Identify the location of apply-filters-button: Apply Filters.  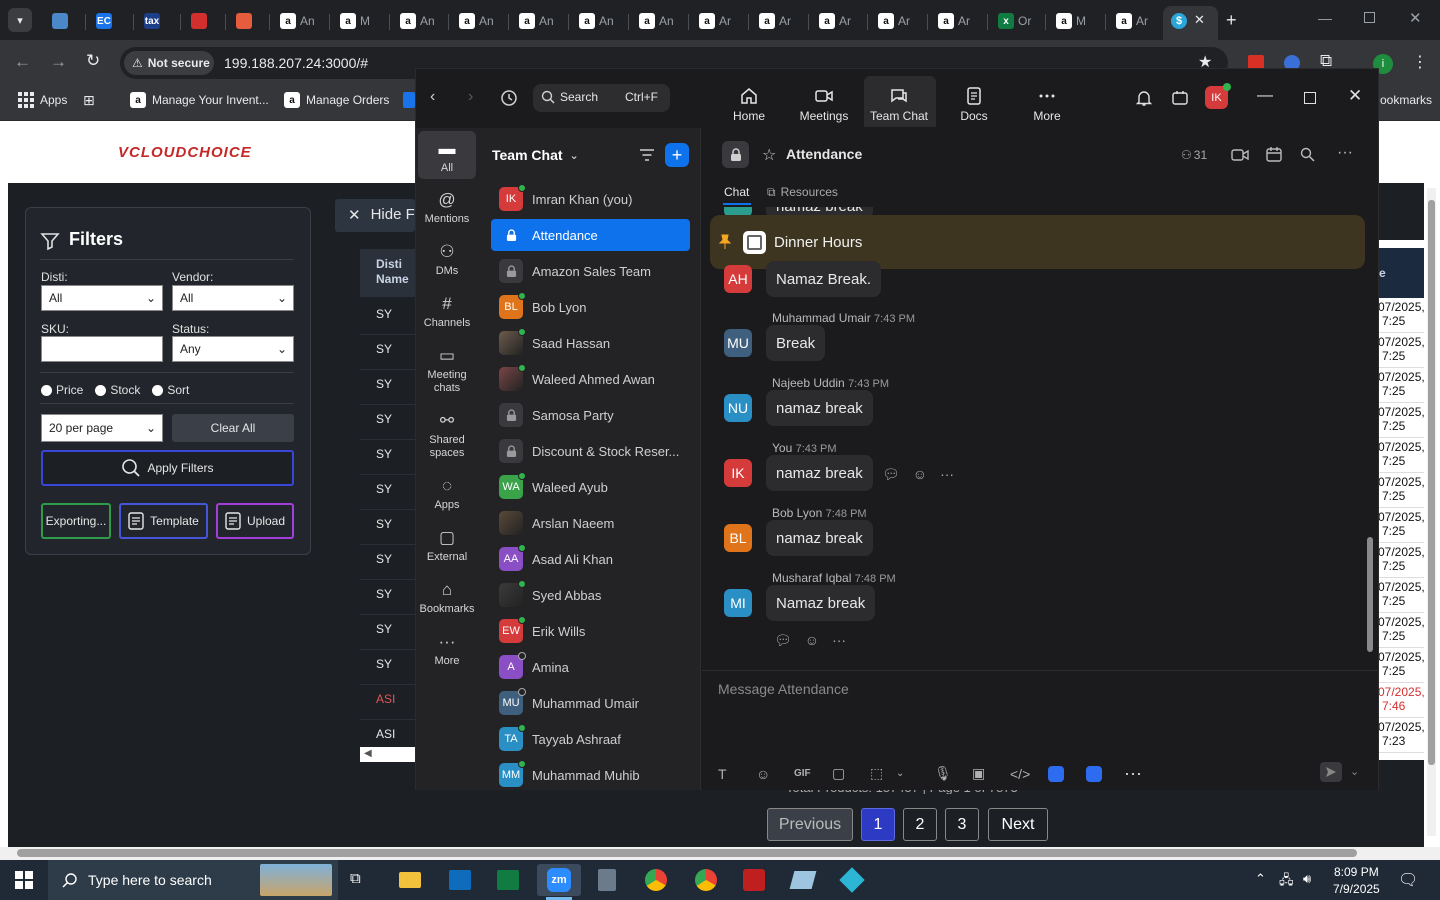
(167, 468).